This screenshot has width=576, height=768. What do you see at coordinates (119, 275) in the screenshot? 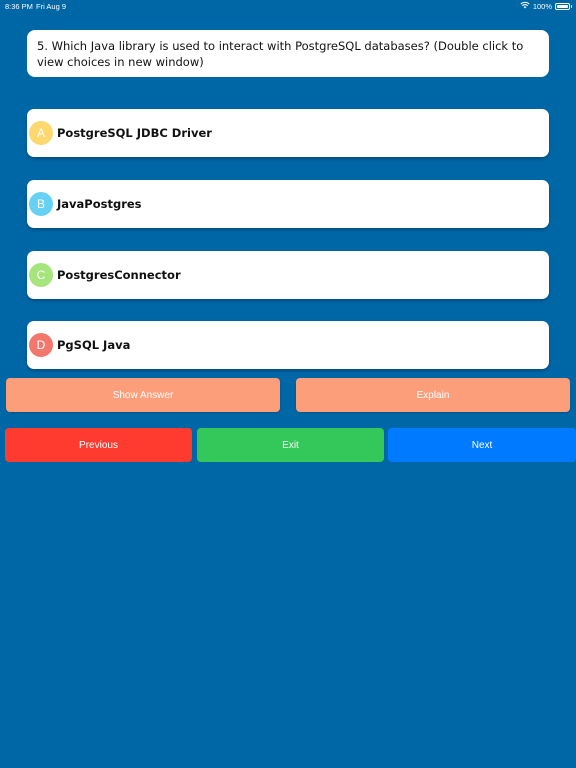
I see `choice-c-text: PostgresConnector` at bounding box center [119, 275].